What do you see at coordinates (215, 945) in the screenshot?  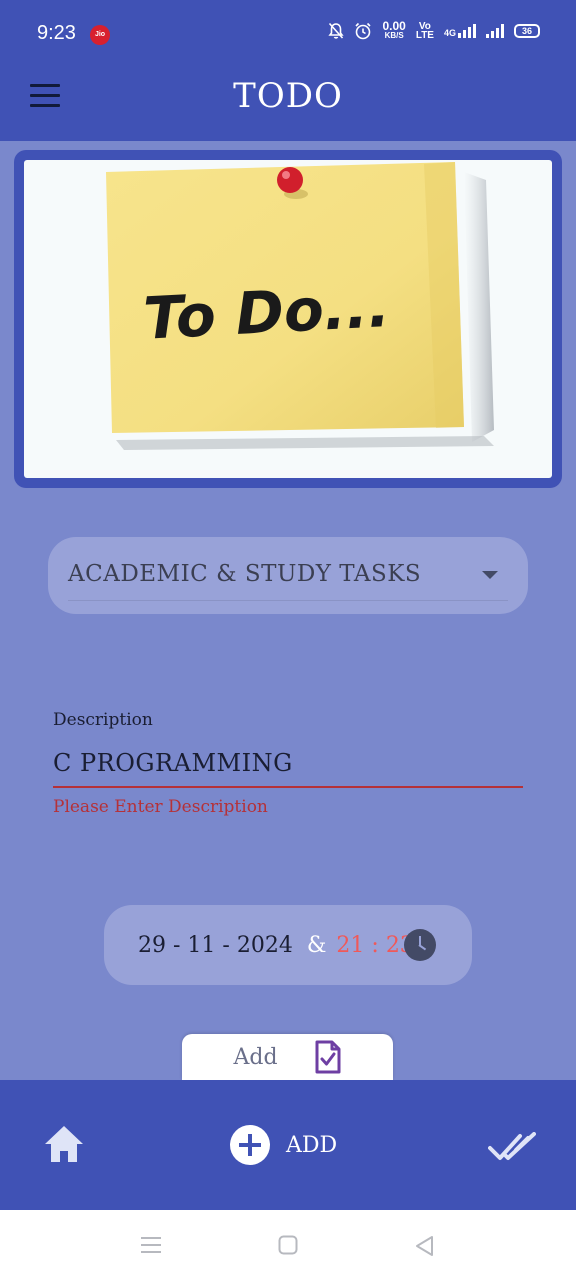 I see `date-value: 29 - 11 - 2024` at bounding box center [215, 945].